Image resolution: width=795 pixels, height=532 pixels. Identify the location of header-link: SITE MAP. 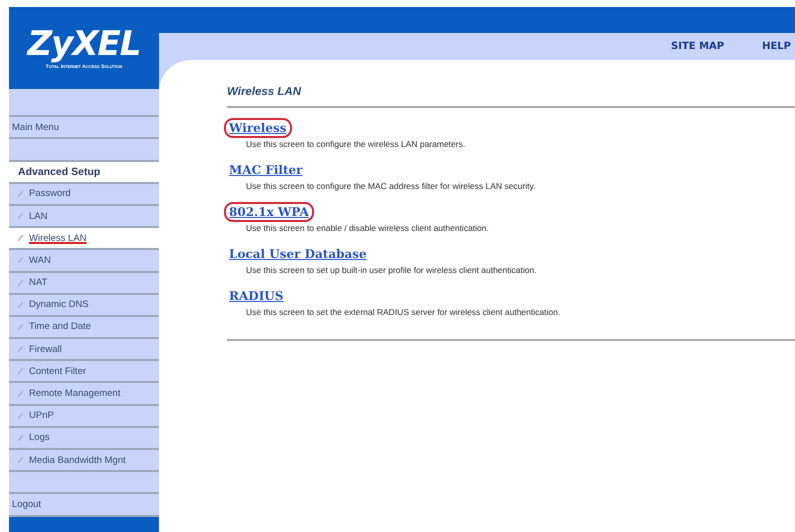
(697, 46).